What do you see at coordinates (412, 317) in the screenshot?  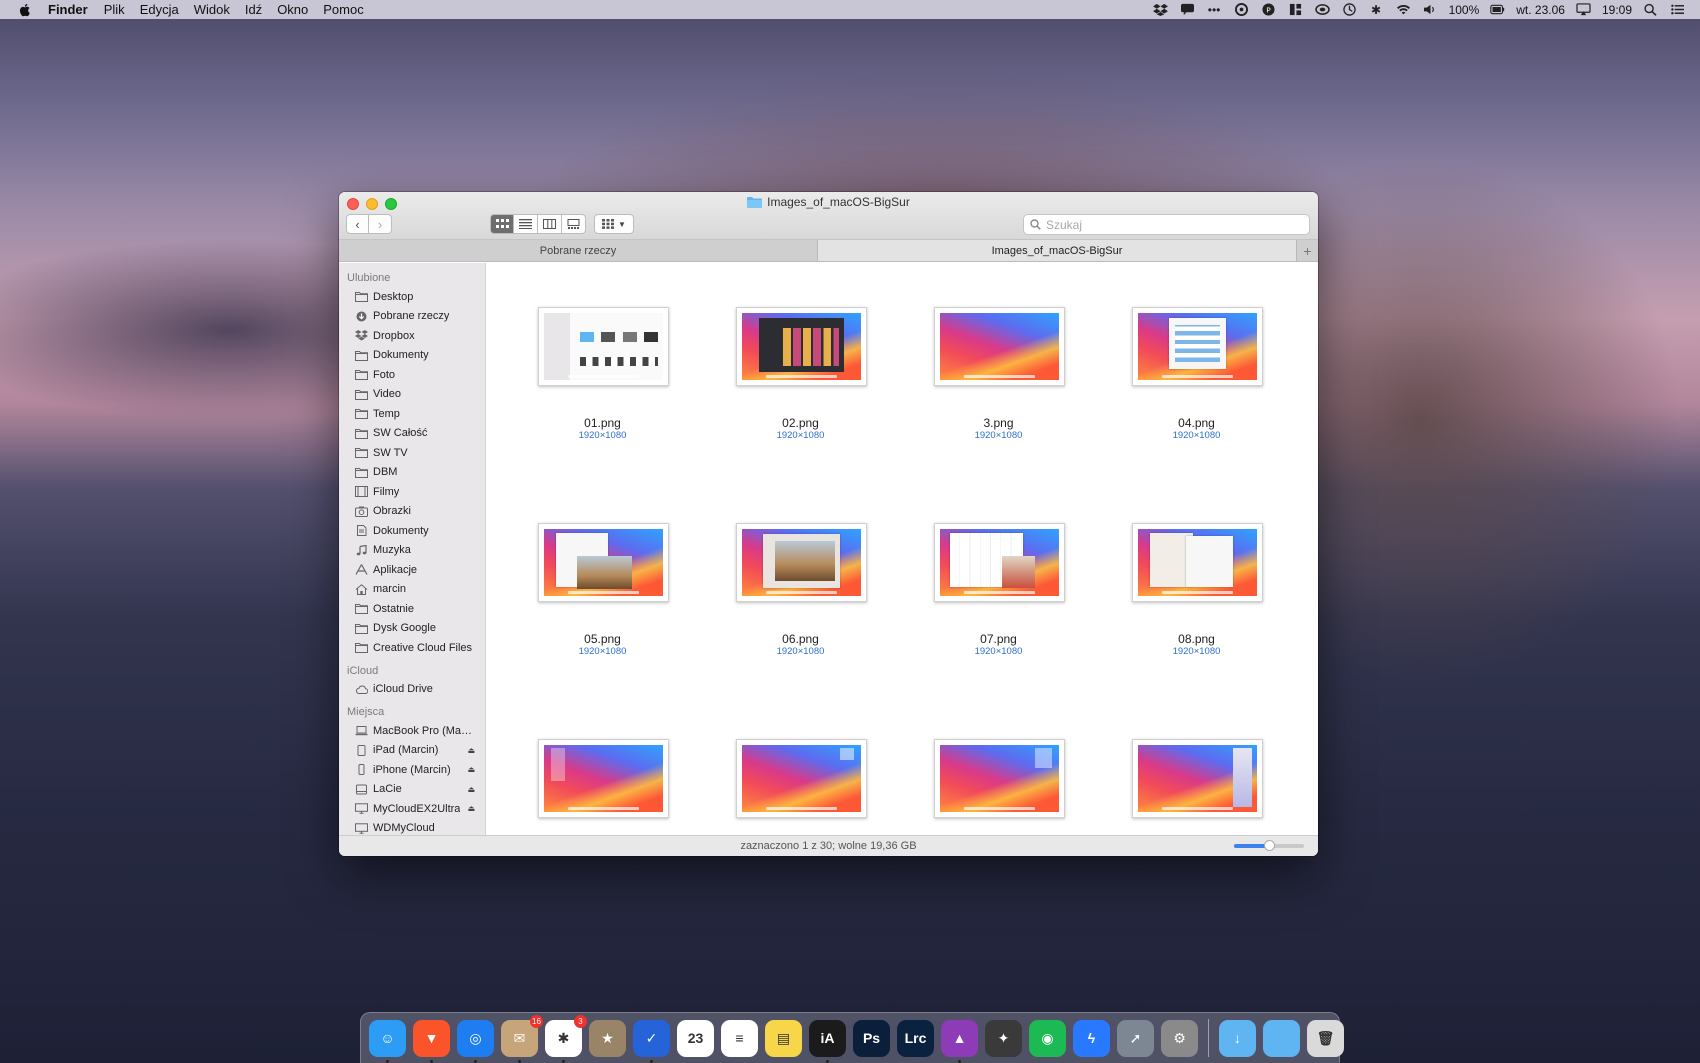 I see `sidebar-item-pobrane-rzeczy: Pobrane rzeczy` at bounding box center [412, 317].